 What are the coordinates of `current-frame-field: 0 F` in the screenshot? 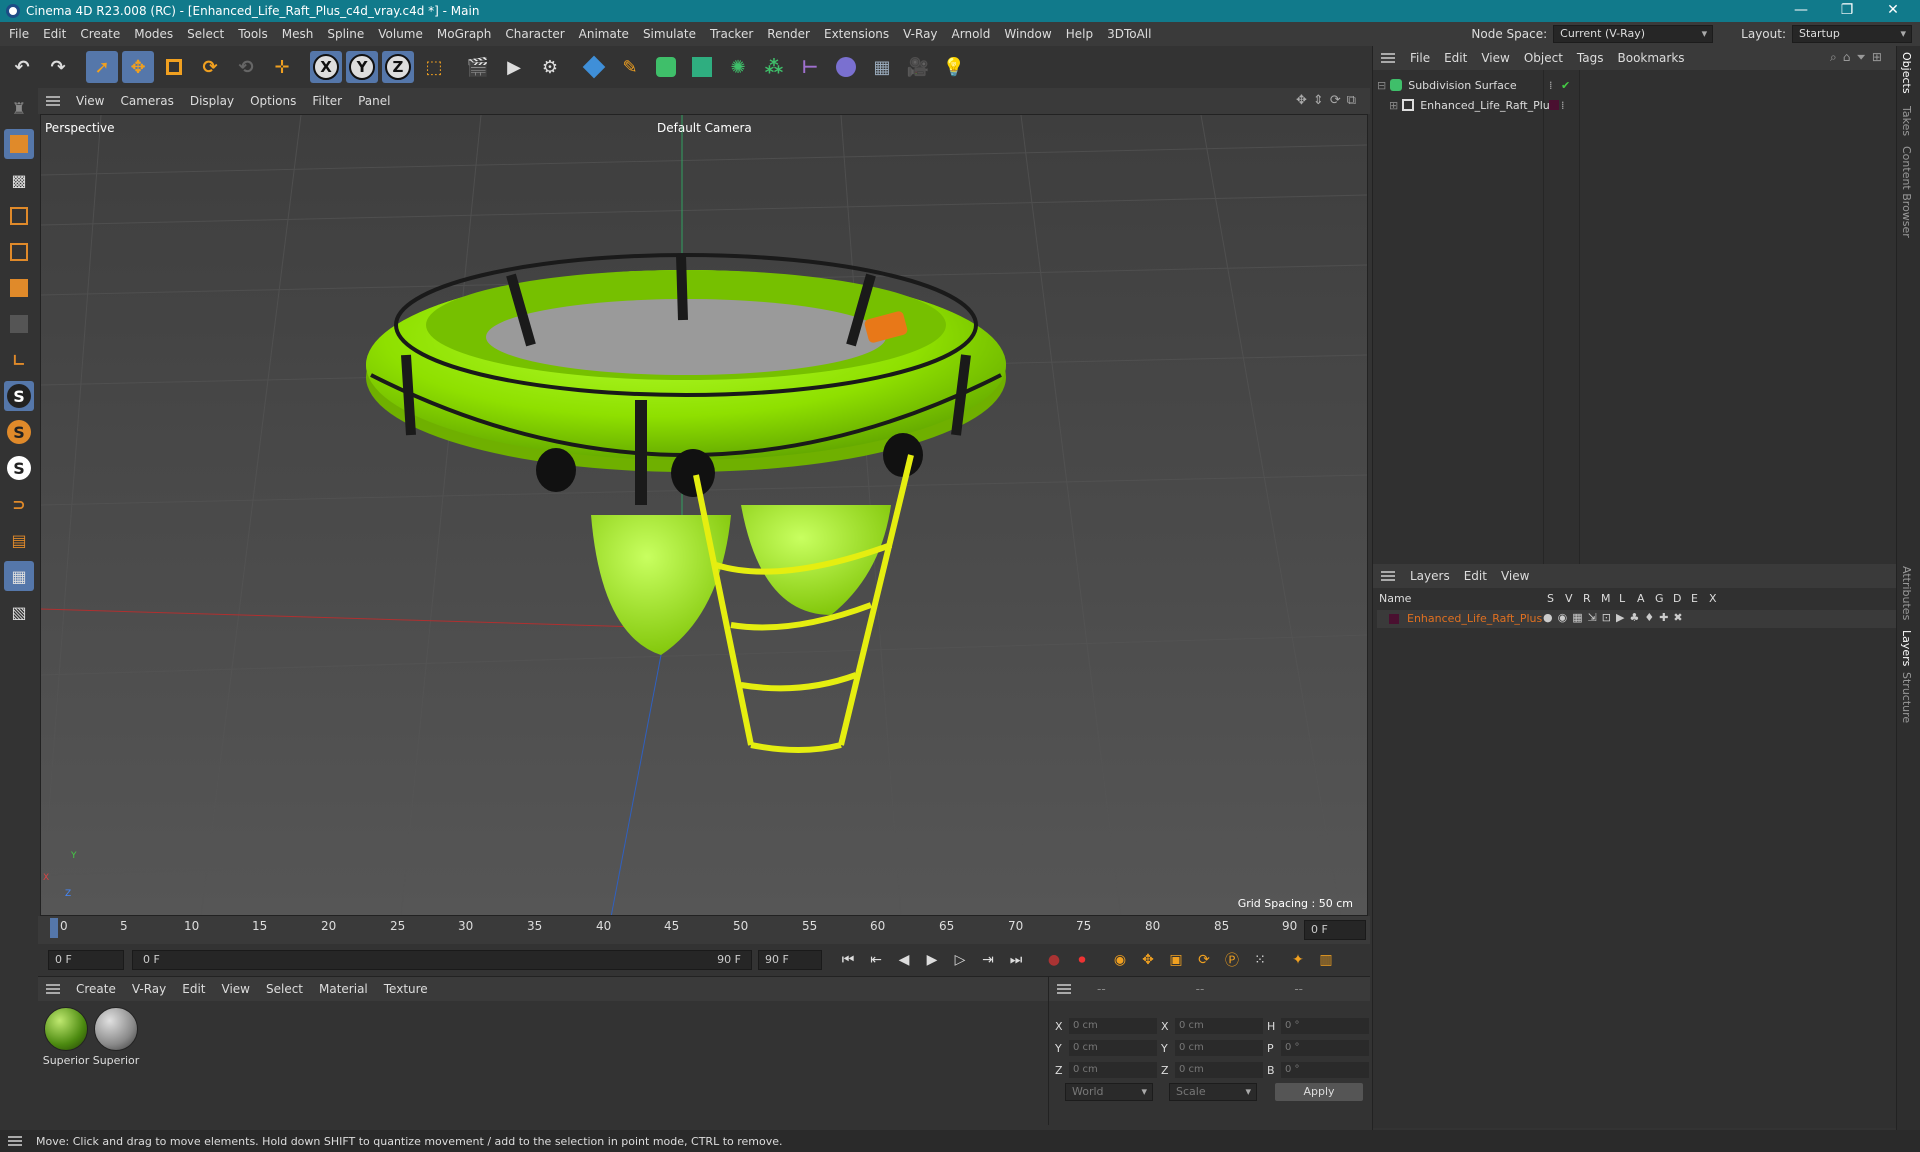 It's located at (1335, 930).